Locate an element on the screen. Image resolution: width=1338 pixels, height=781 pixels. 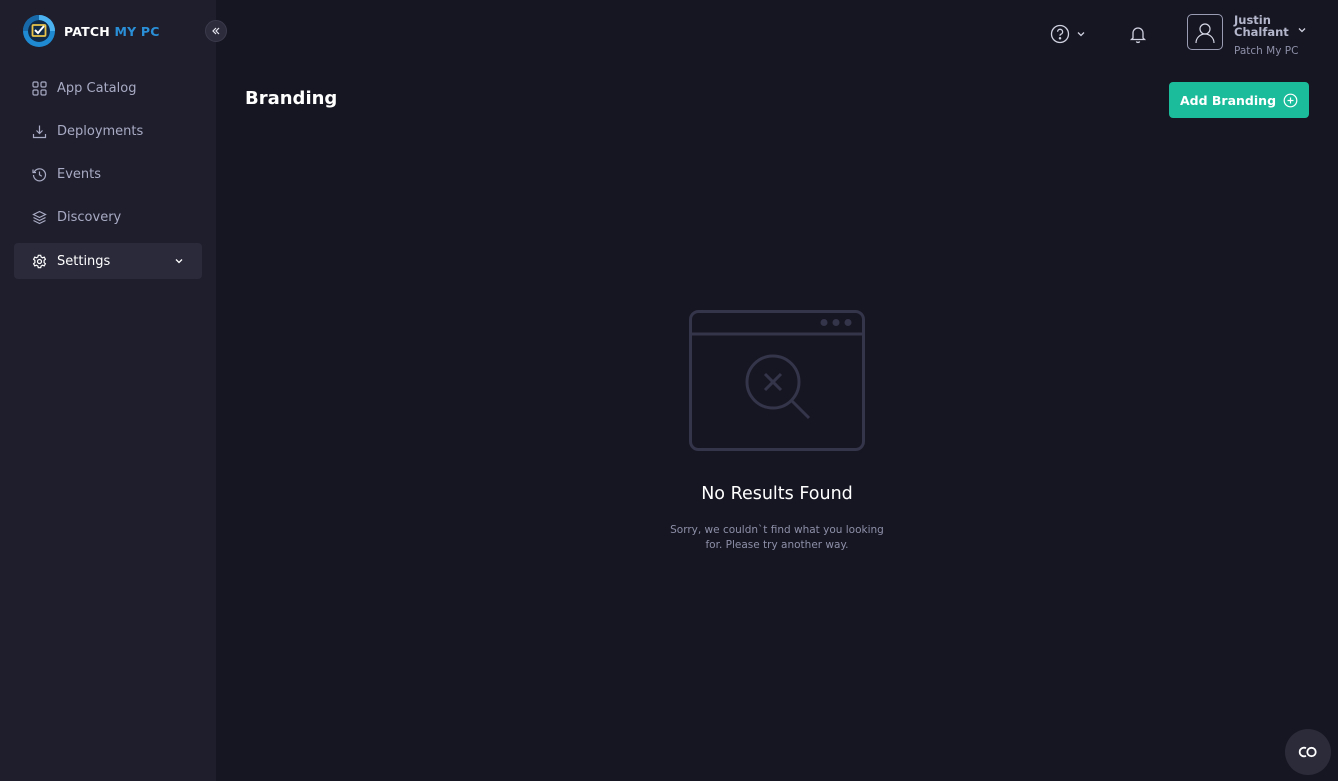
sidebar-collapse-button is located at coordinates (216, 31).